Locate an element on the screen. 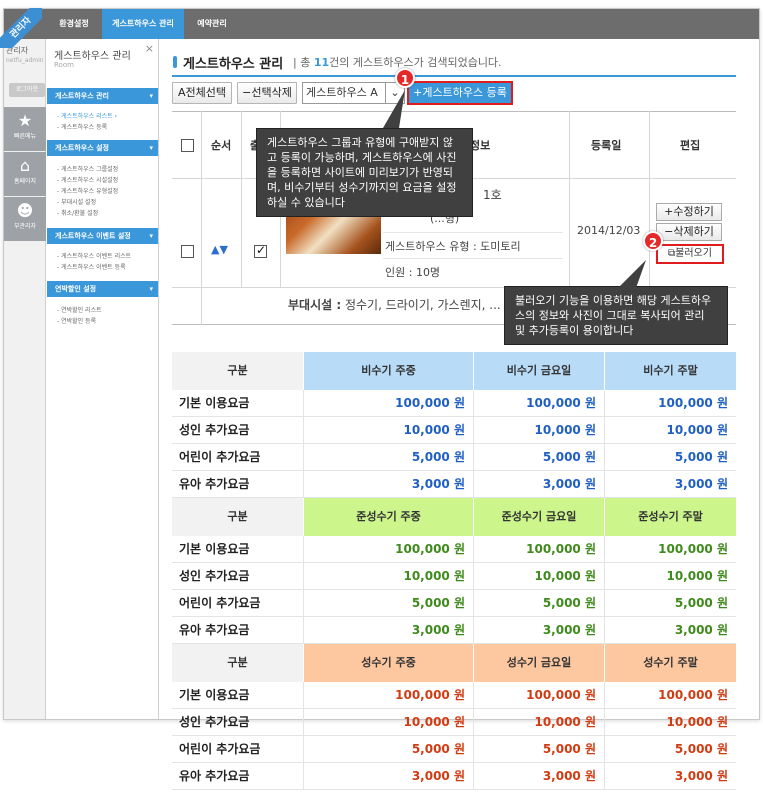 This screenshot has width=763, height=795. select-icon: A is located at coordinates (181, 92).